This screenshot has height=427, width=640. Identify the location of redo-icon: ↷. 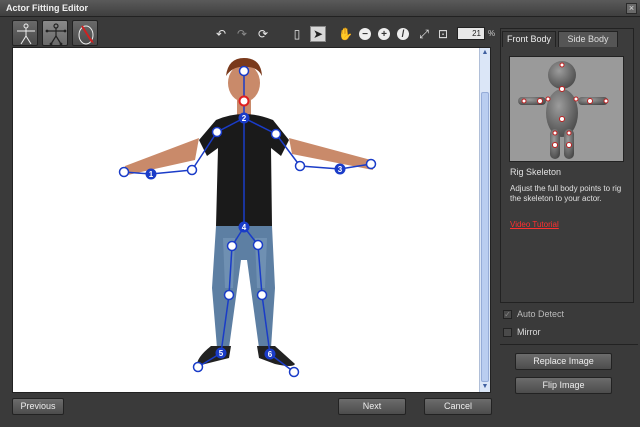
(242, 34).